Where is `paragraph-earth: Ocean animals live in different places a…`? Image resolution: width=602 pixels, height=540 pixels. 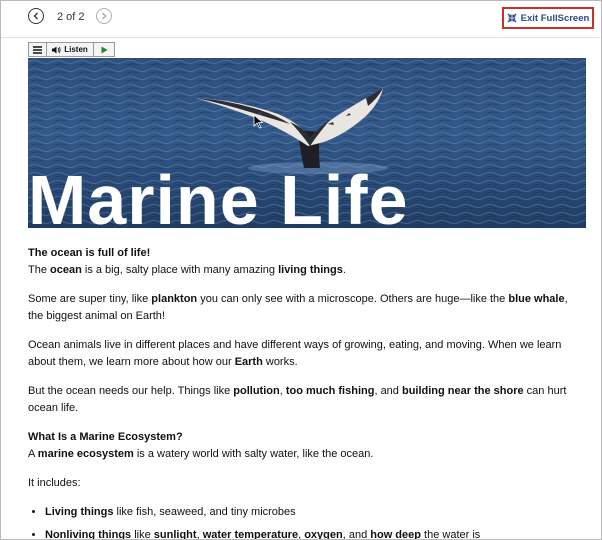
paragraph-earth: Ocean animals live in different places a… is located at coordinates (295, 353).